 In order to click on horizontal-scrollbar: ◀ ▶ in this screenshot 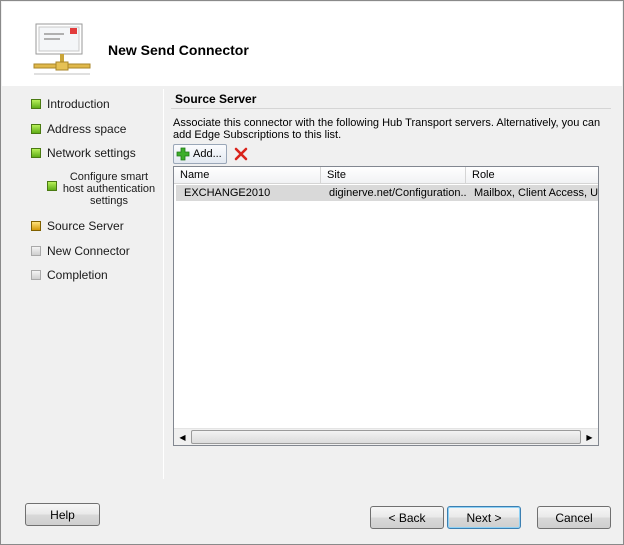, I will do `click(386, 436)`.